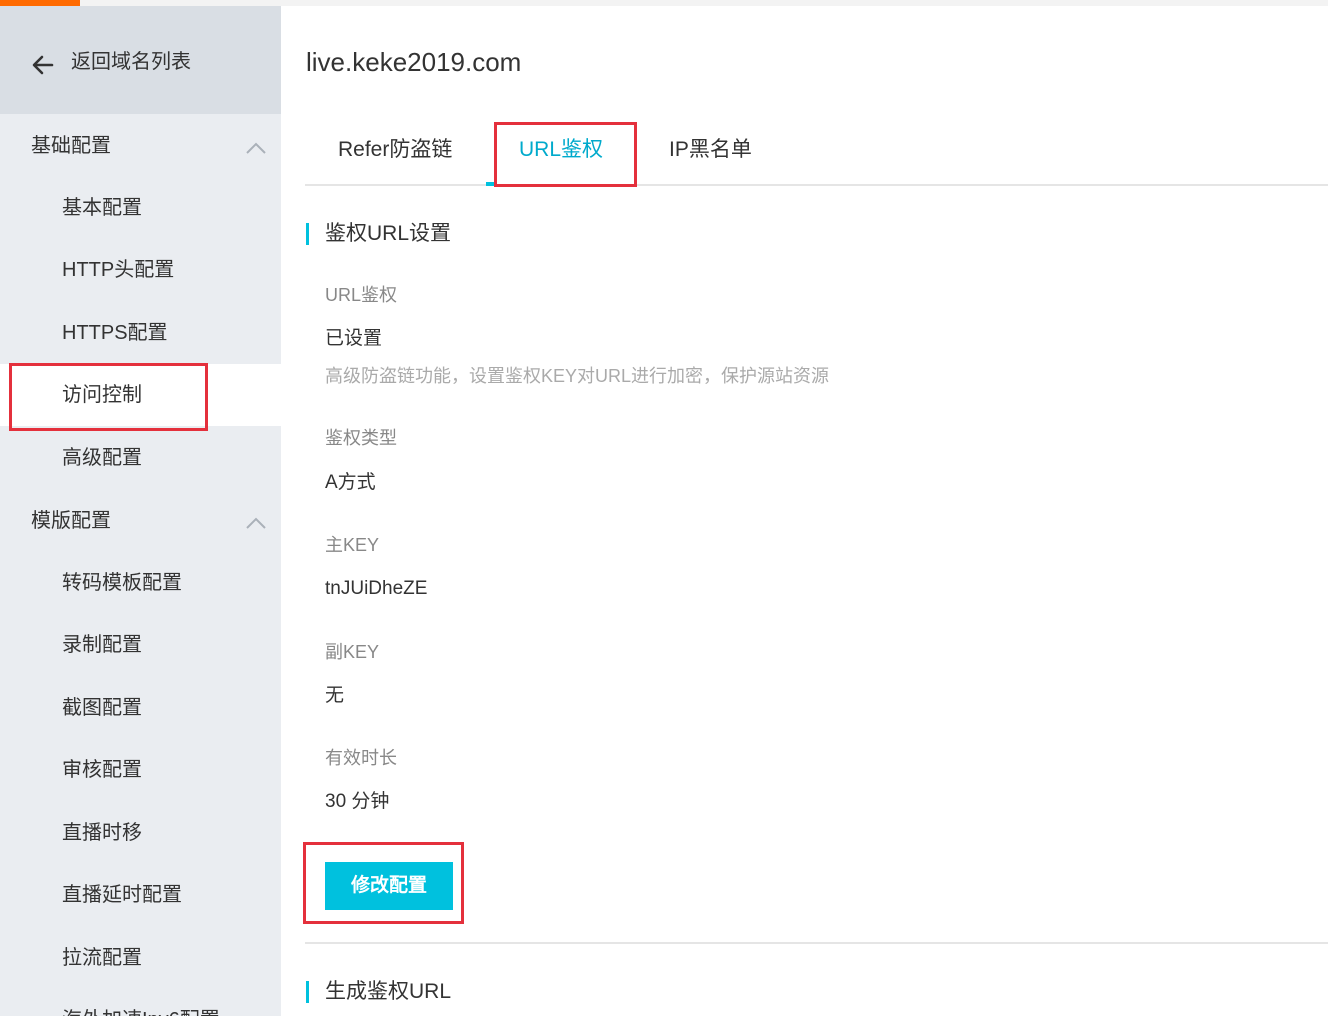  I want to click on sidebar-item-label: HTTP头配置, so click(118, 270).